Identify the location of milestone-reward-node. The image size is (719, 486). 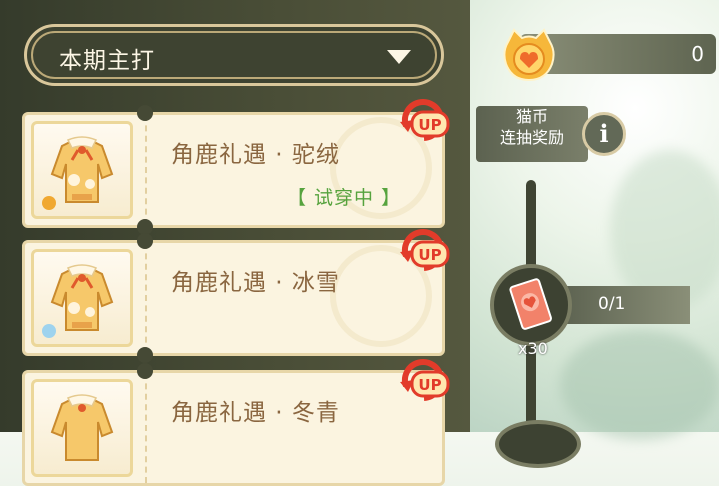
(531, 305).